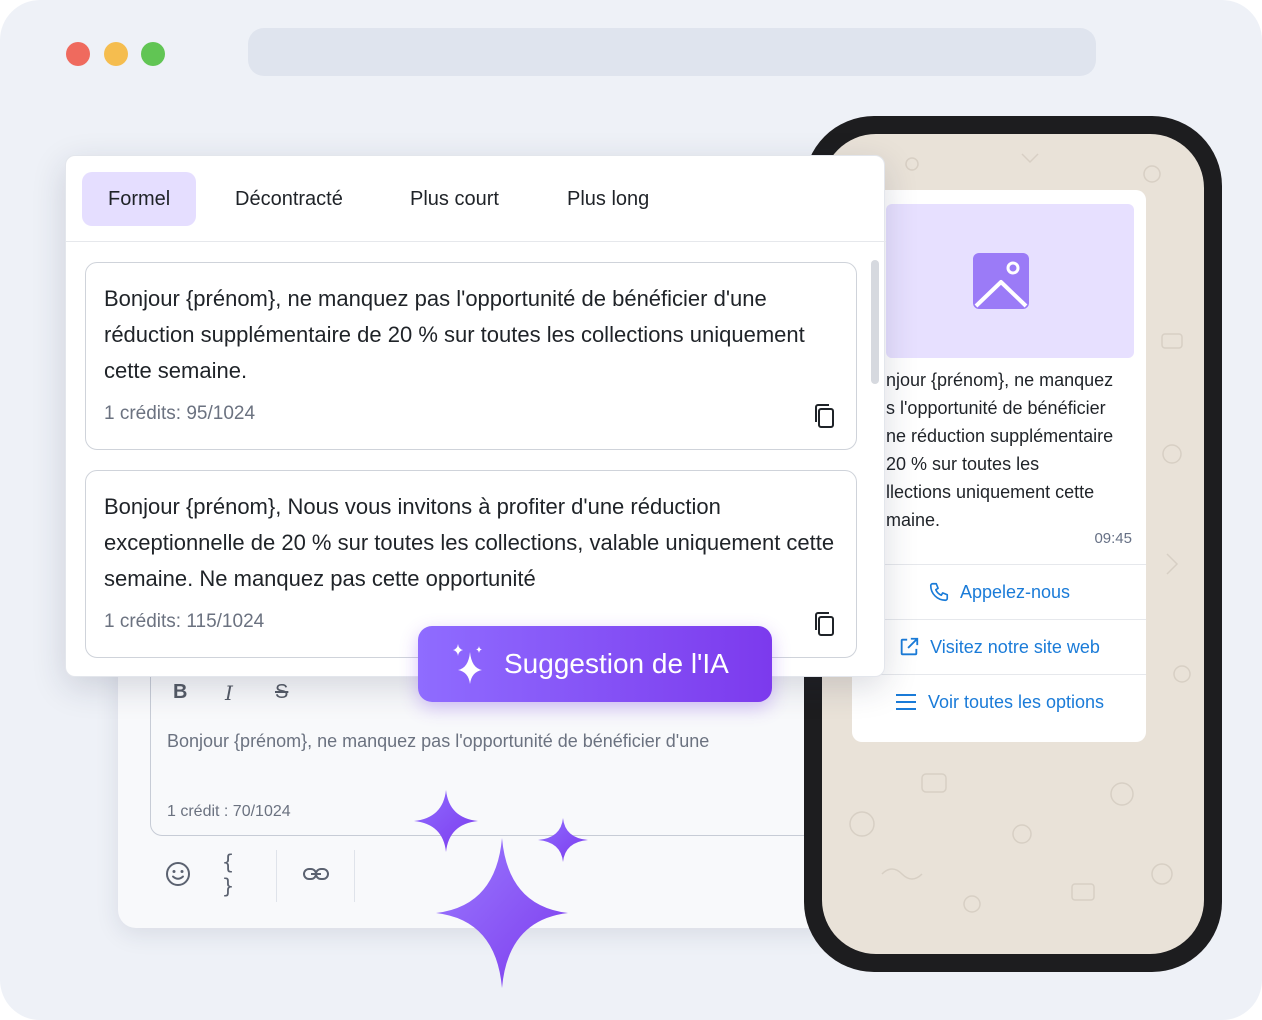  What do you see at coordinates (78, 54) in the screenshot?
I see `close-window-button` at bounding box center [78, 54].